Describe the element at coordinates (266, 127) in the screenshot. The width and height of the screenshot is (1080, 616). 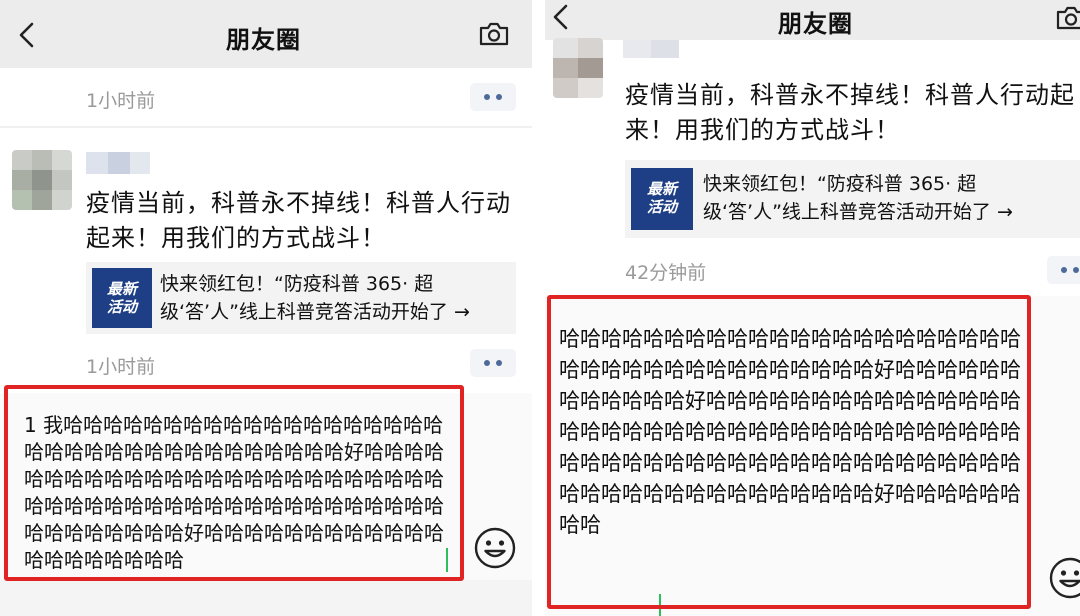
I see `divider` at that location.